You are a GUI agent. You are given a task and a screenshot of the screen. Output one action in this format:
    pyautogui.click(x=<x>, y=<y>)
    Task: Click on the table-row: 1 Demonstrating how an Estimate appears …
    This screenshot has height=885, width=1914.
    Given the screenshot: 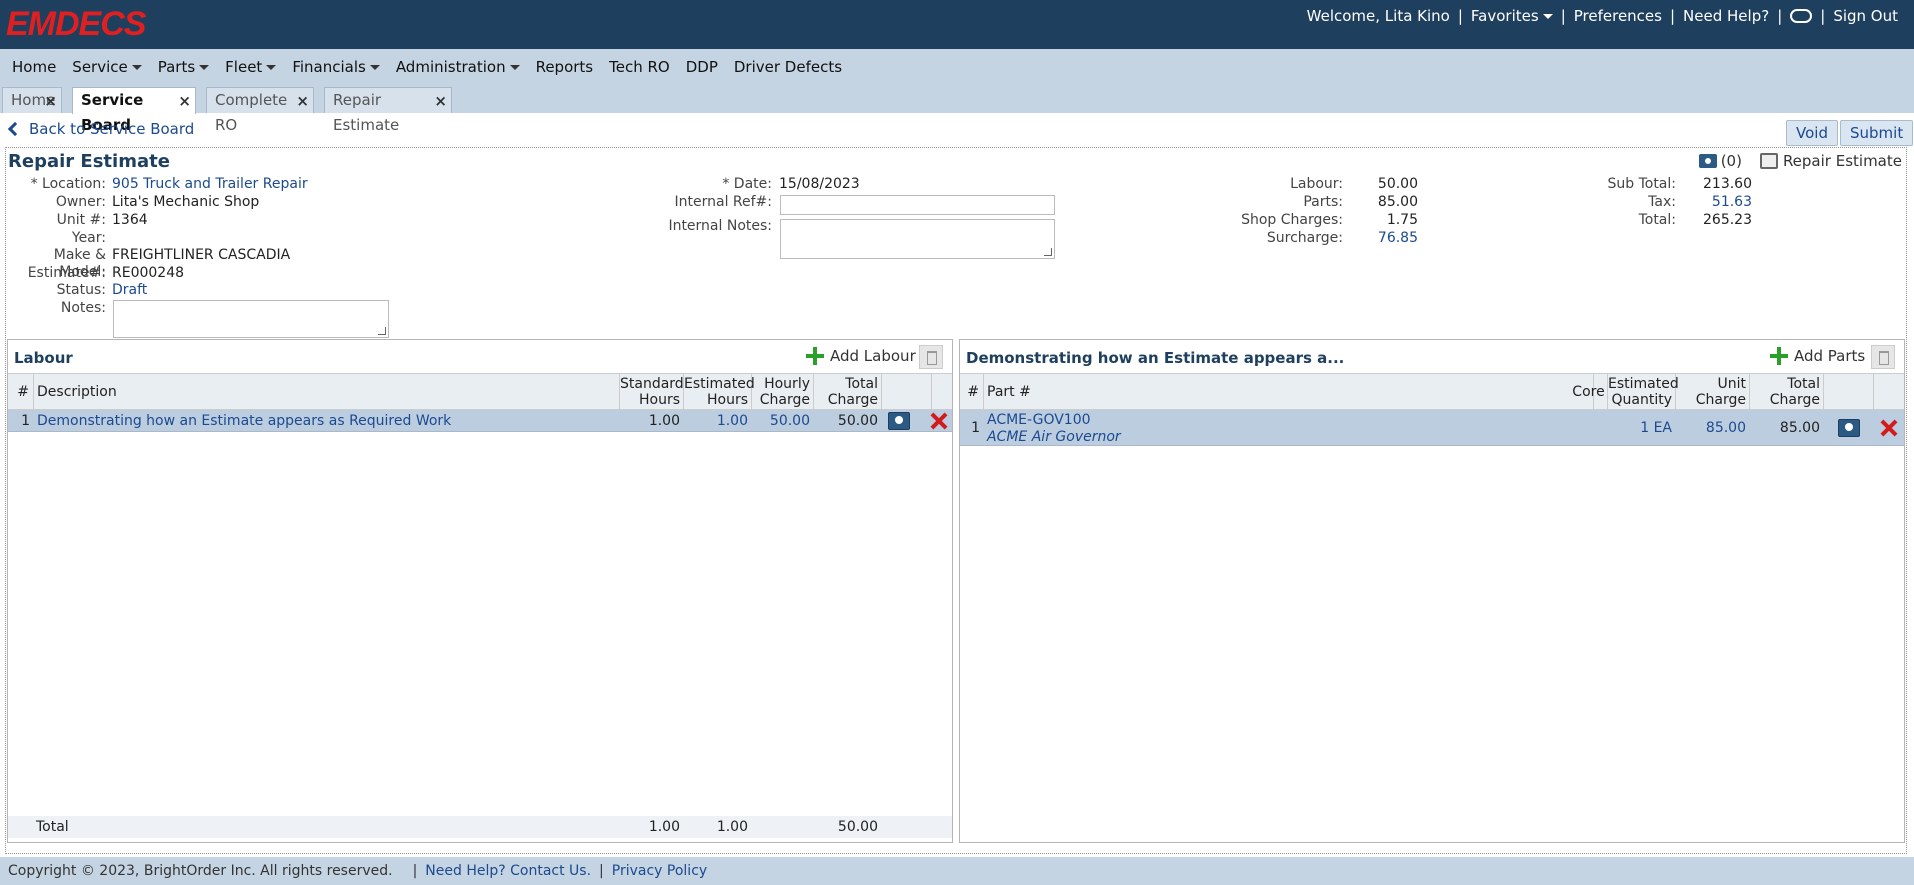 What is the action you would take?
    pyautogui.click(x=480, y=421)
    